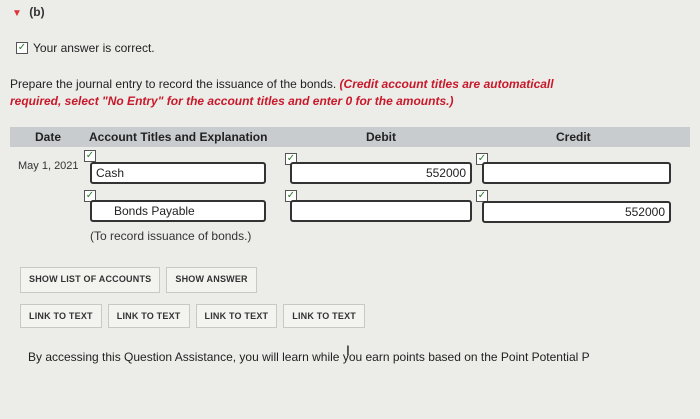  Describe the element at coordinates (28, 12) in the screenshot. I see `section-toggle: ▼ (b)` at that location.